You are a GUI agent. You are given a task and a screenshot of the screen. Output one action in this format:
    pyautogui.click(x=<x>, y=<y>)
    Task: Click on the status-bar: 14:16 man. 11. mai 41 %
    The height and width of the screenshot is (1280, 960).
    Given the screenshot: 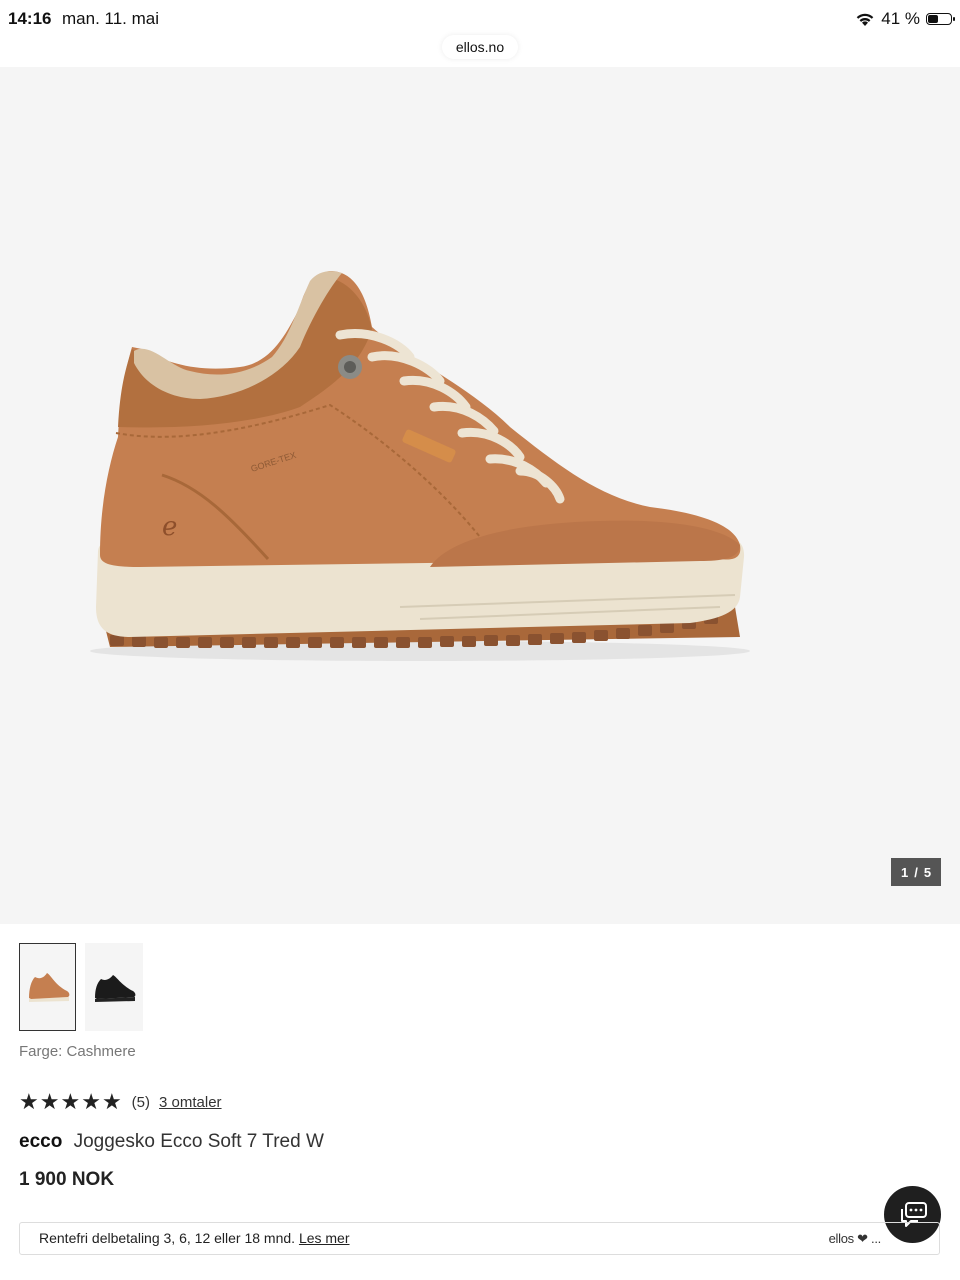 What is the action you would take?
    pyautogui.click(x=480, y=18)
    